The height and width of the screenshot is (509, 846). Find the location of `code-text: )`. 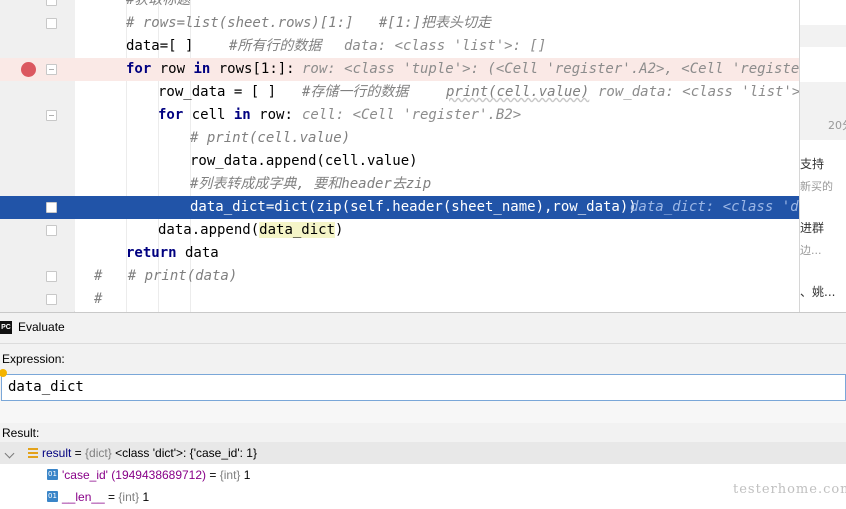

code-text: ) is located at coordinates (339, 230).